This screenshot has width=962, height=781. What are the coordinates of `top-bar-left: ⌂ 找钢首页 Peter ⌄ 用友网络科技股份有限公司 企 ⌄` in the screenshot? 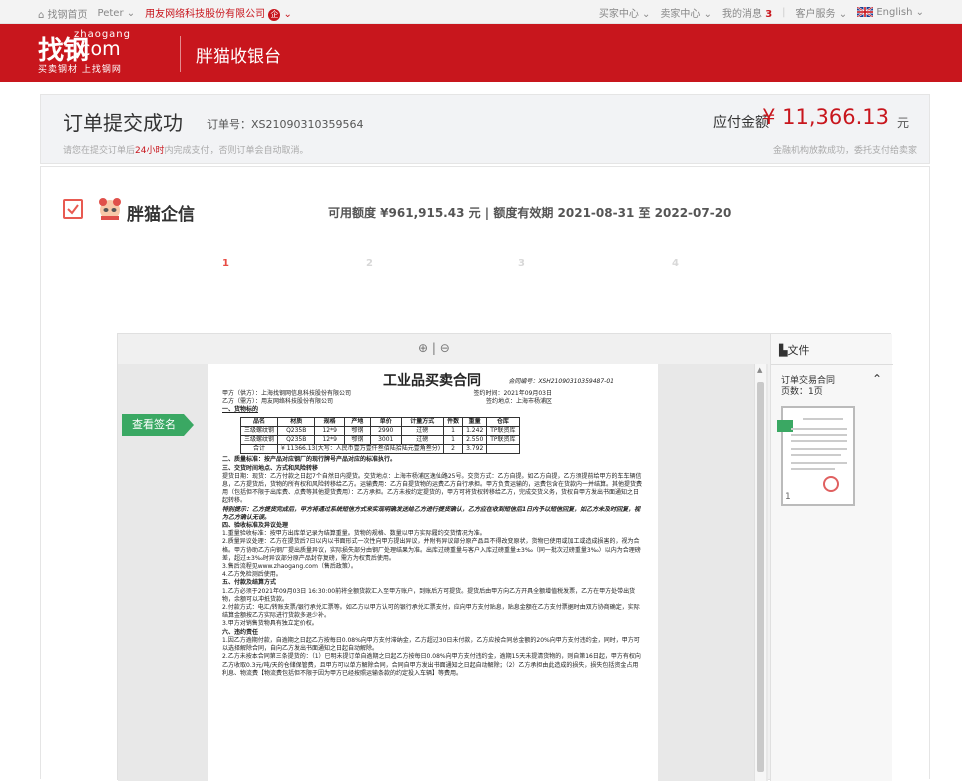 It's located at (165, 13).